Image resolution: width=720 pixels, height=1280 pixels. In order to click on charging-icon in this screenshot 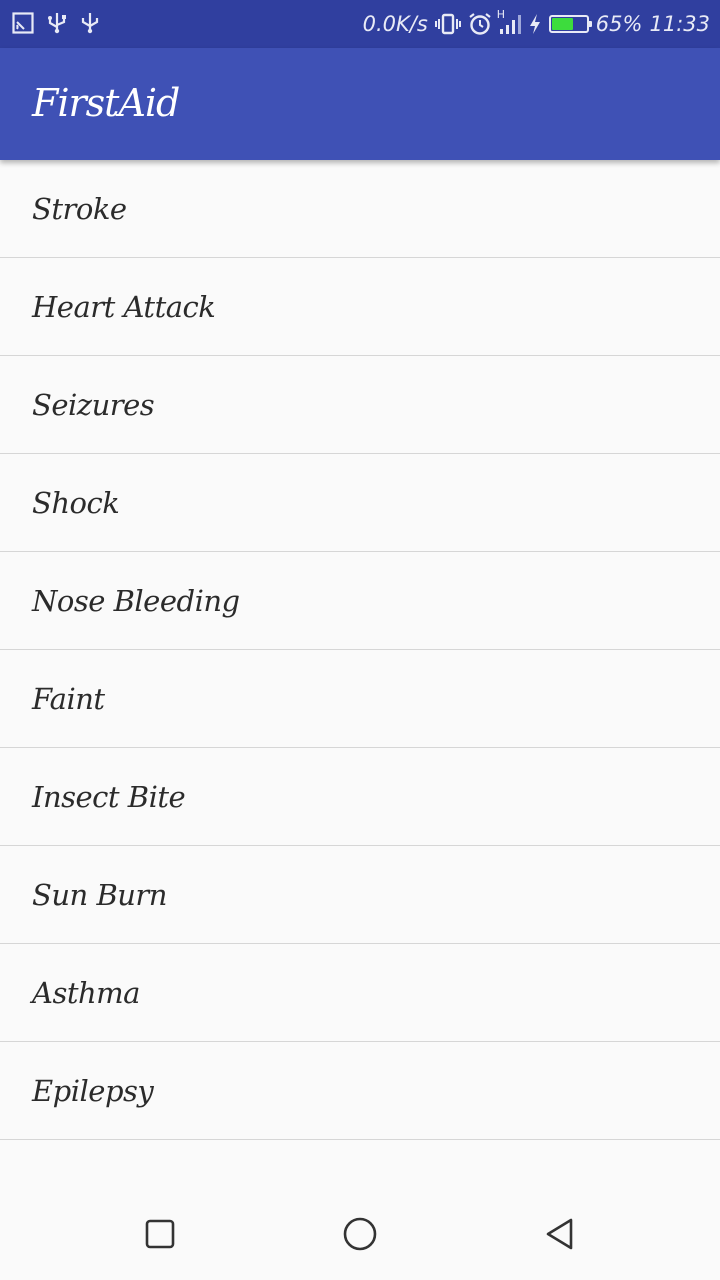, I will do `click(535, 24)`.